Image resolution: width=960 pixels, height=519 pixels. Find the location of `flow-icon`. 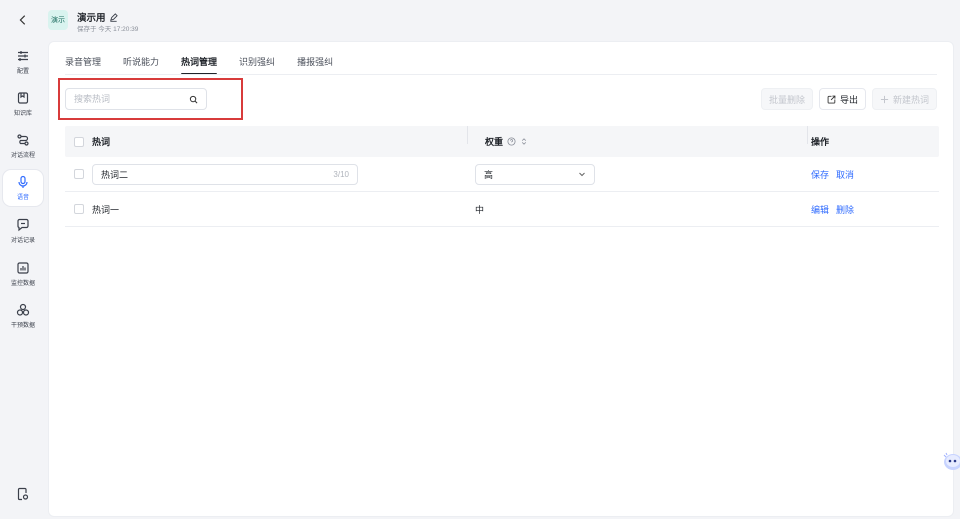

flow-icon is located at coordinates (23, 140).